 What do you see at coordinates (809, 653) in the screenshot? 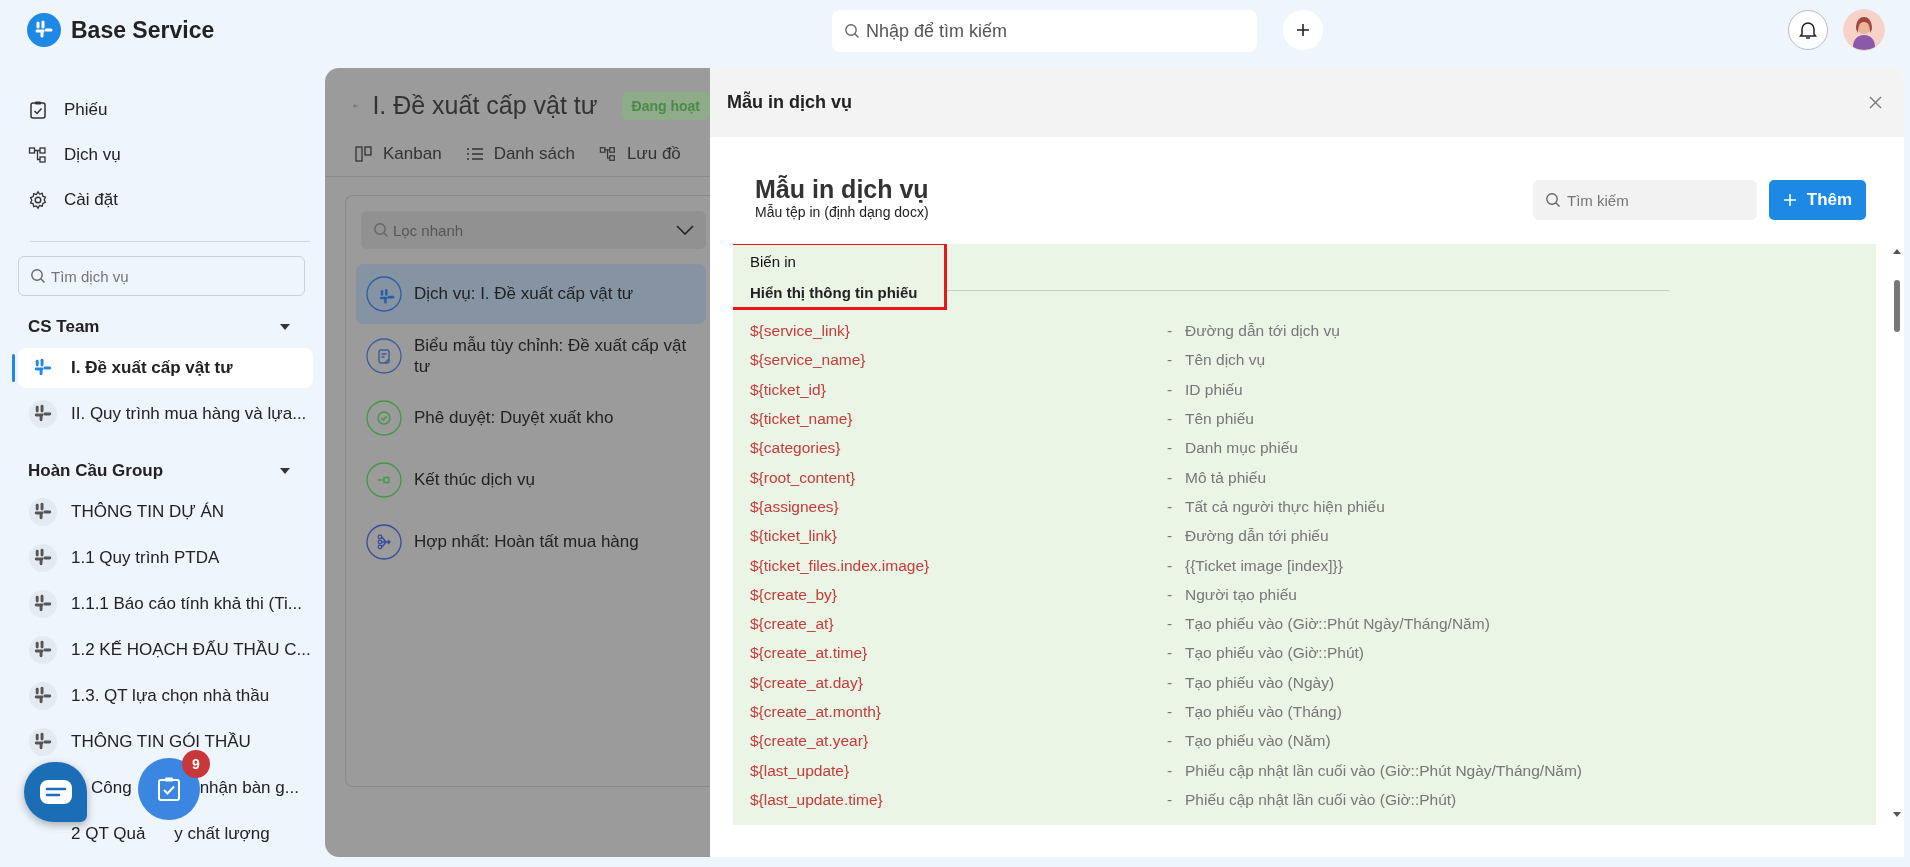
I see `variable-name: ${create_at.time}` at bounding box center [809, 653].